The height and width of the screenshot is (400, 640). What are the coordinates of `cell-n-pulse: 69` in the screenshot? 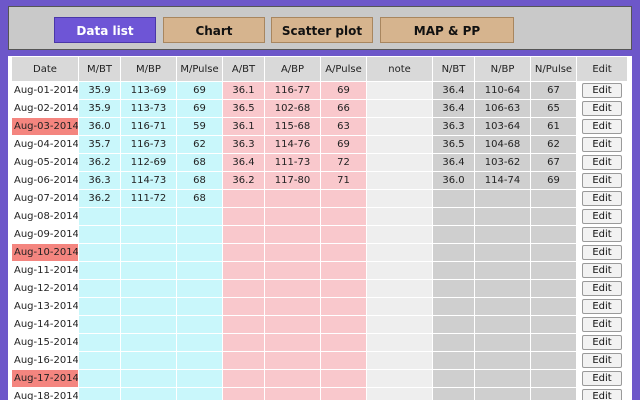 It's located at (553, 180).